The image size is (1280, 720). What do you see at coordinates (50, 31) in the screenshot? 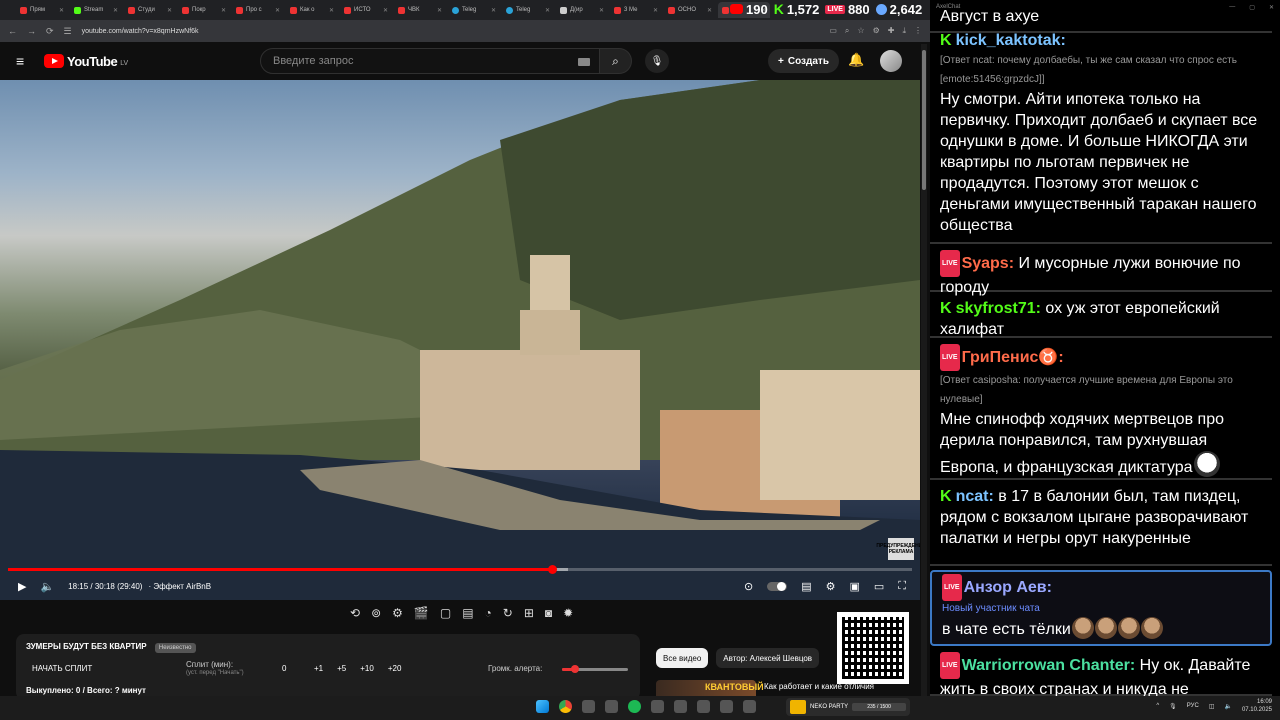
I see `reload-icon: ⟳` at bounding box center [50, 31].